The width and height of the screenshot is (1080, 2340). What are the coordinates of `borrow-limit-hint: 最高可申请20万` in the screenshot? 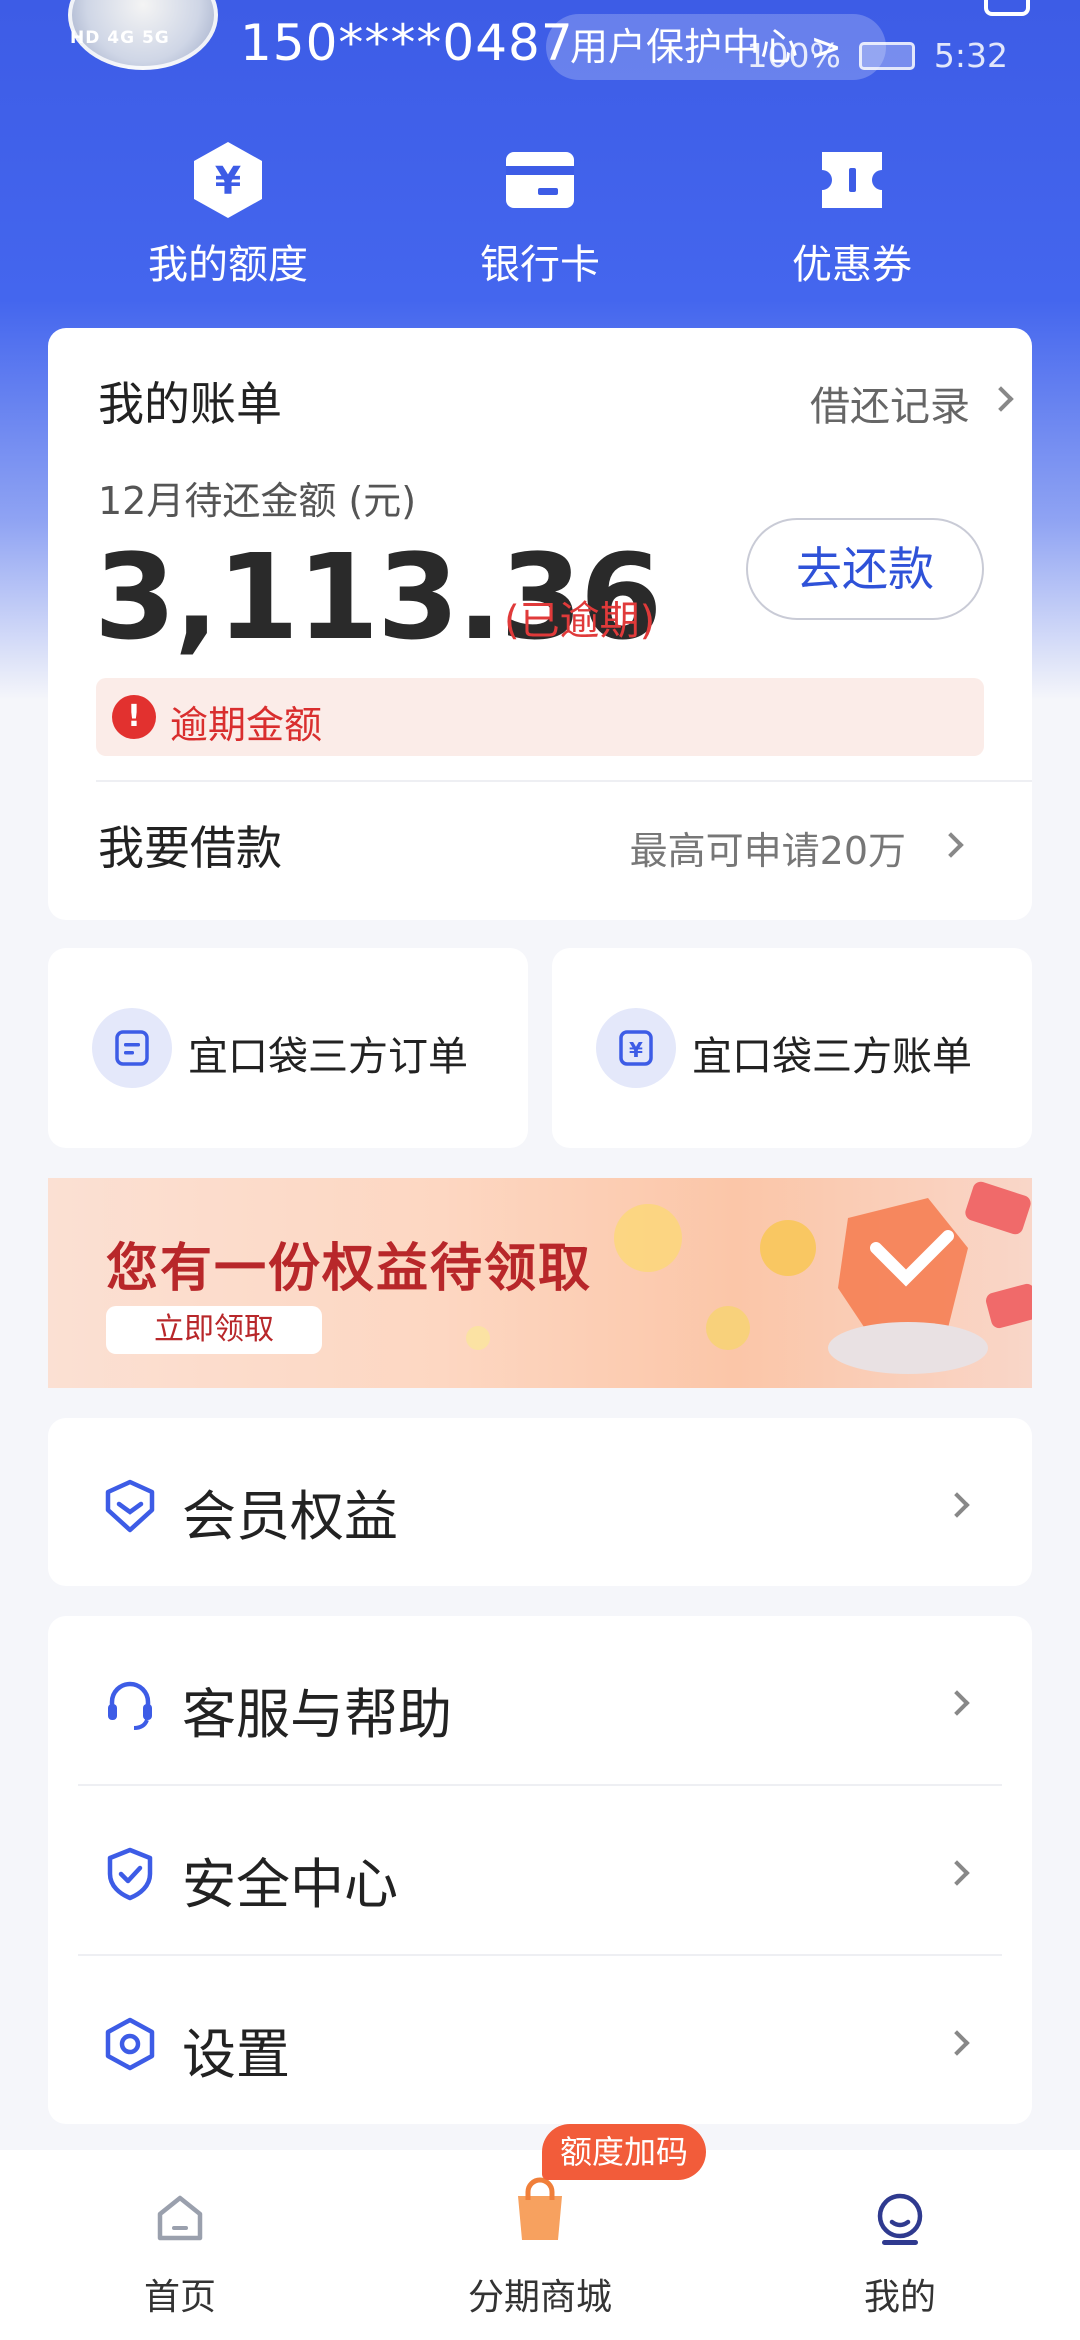 It's located at (768, 847).